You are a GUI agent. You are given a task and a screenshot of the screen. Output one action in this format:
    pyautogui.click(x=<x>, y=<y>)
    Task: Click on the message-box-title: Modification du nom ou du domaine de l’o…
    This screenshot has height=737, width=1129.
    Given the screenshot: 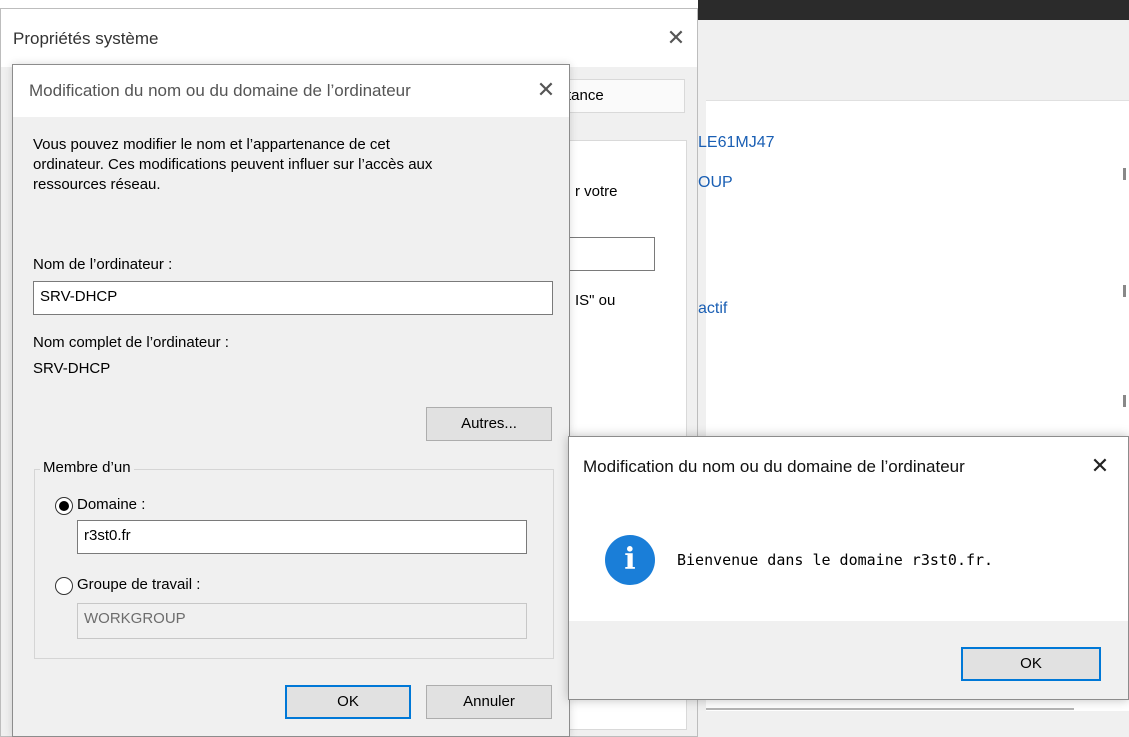 What is the action you would take?
    pyautogui.click(x=774, y=466)
    